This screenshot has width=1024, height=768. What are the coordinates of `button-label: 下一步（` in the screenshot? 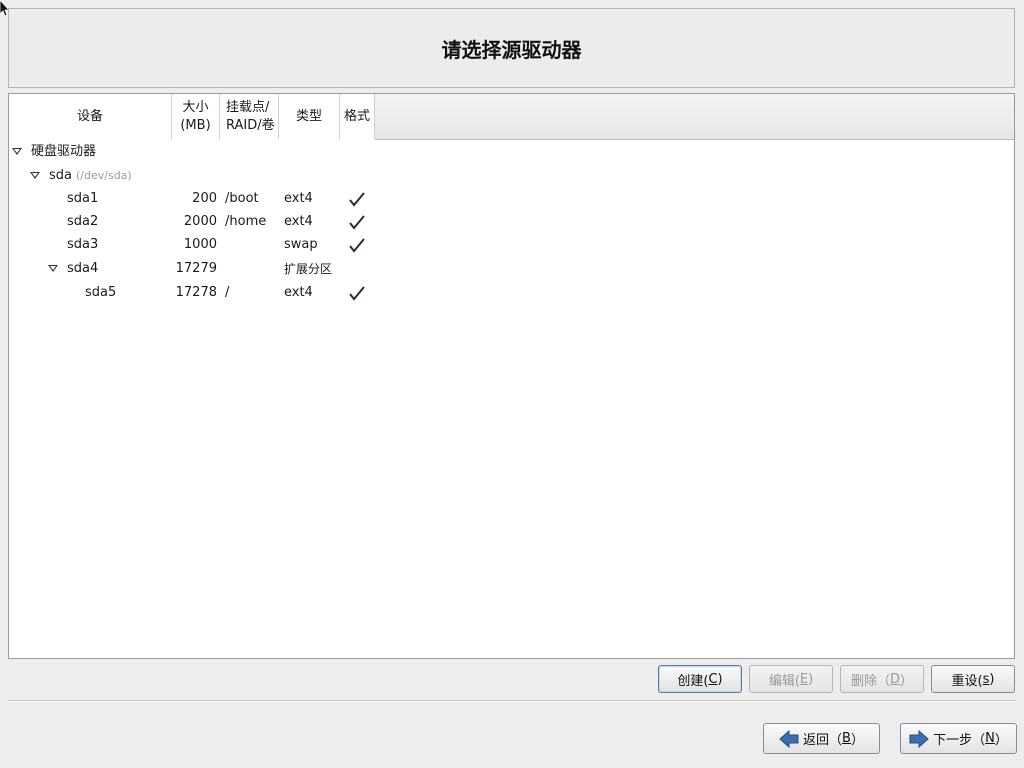 It's located at (959, 740).